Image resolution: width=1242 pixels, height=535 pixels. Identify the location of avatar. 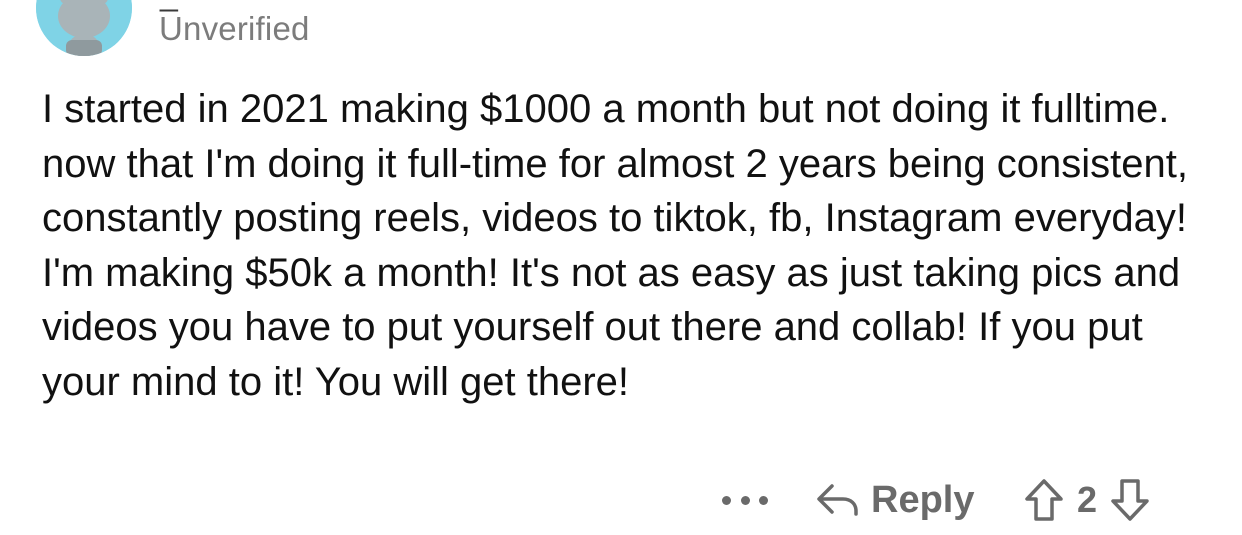
(84, 28).